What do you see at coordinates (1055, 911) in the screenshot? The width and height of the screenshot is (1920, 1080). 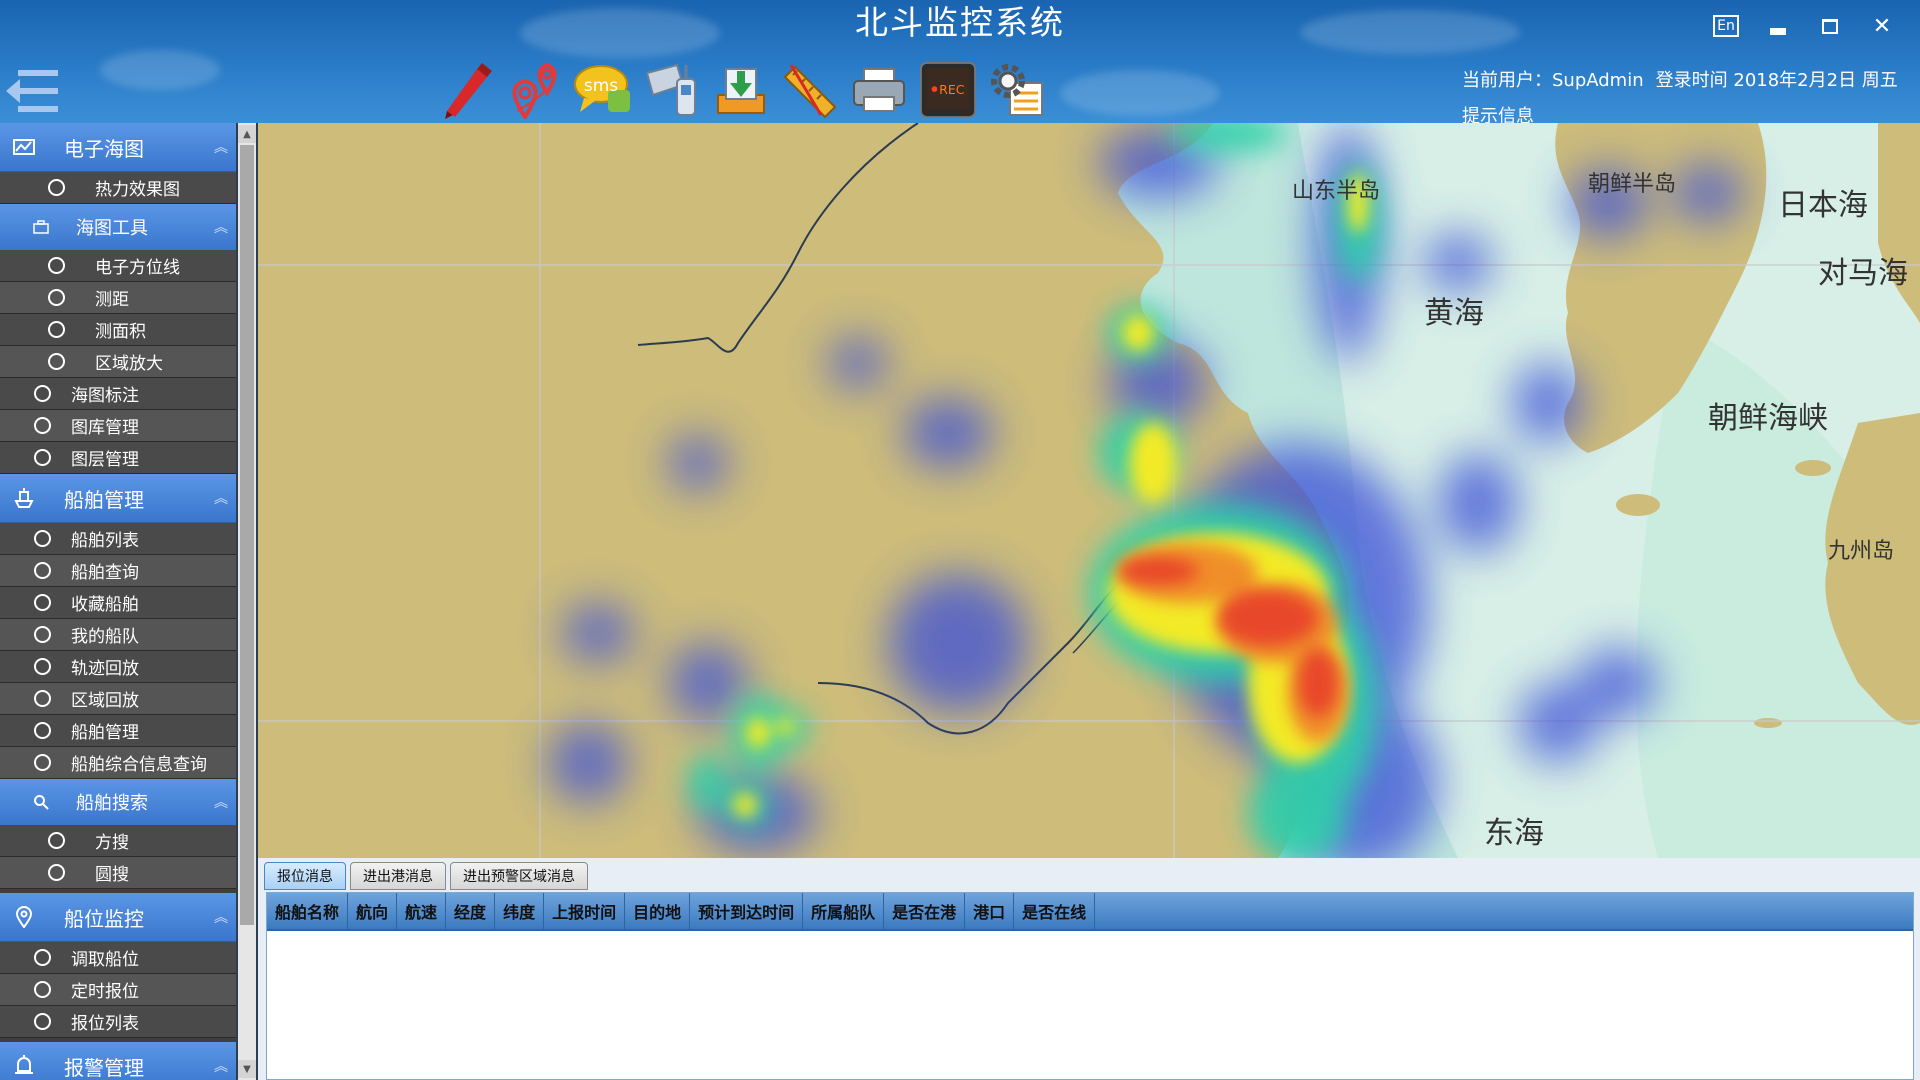 I see `col-online: 是否在线` at bounding box center [1055, 911].